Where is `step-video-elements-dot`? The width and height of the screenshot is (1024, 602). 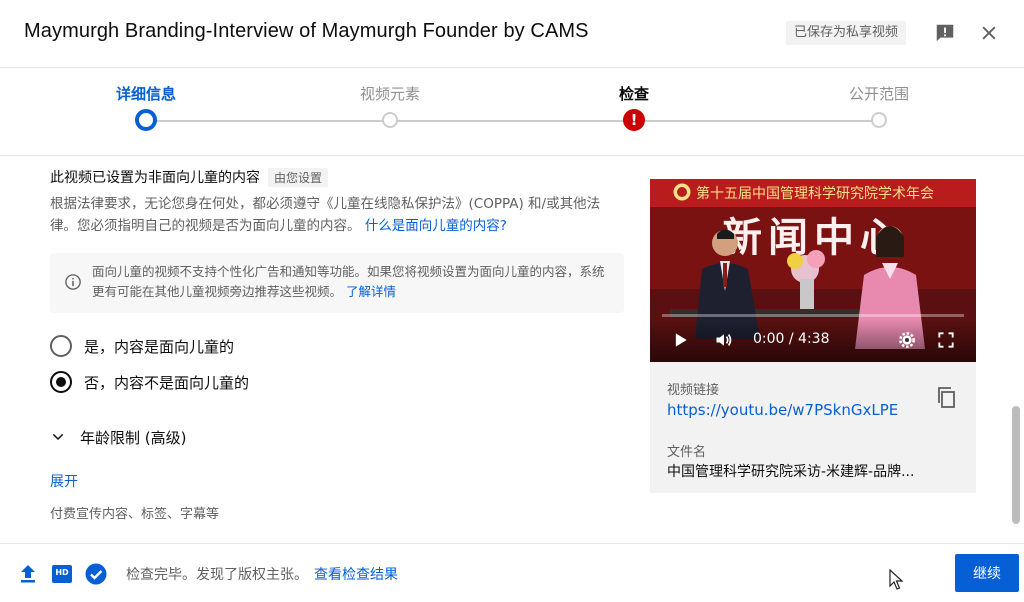
step-video-elements-dot is located at coordinates (390, 120).